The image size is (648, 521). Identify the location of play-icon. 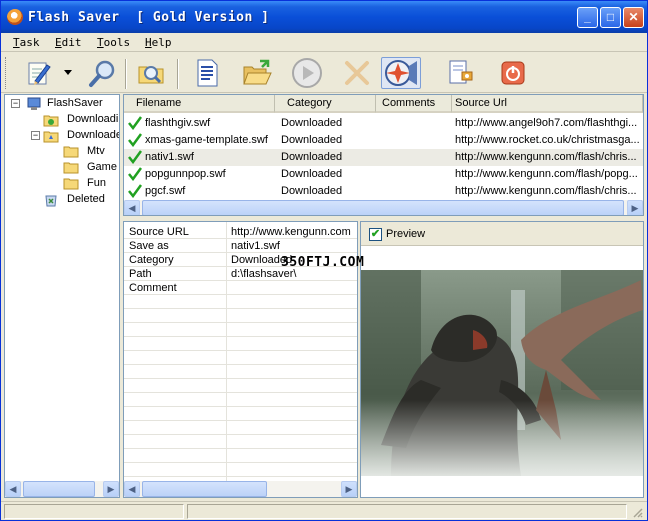
(307, 73).